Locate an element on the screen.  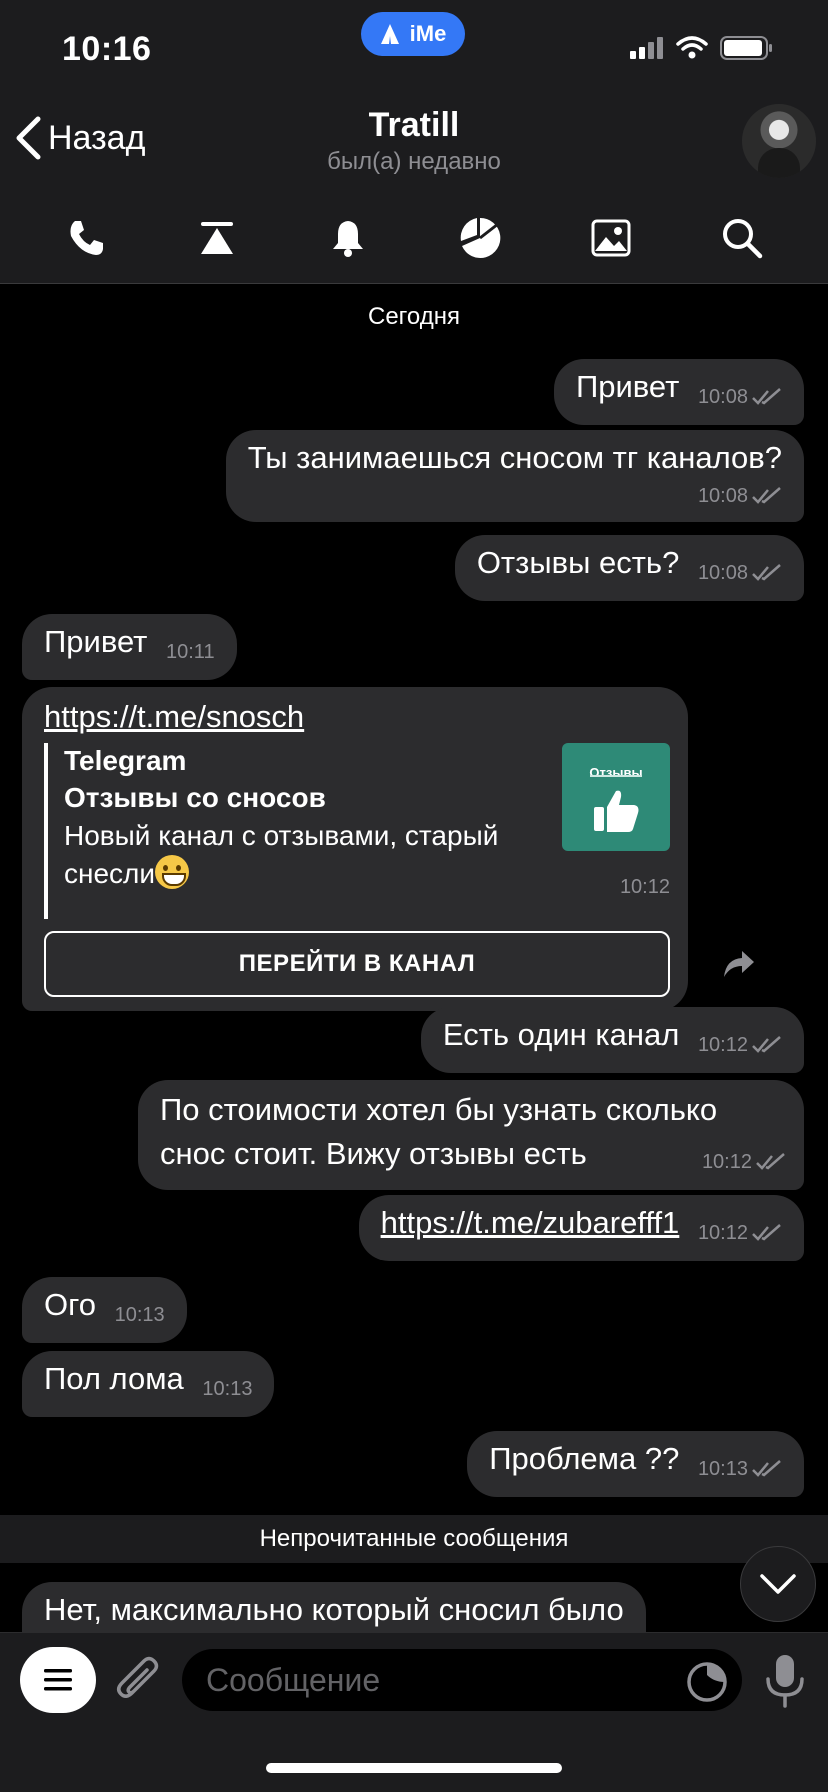
bell-icon is located at coordinates (348, 239).